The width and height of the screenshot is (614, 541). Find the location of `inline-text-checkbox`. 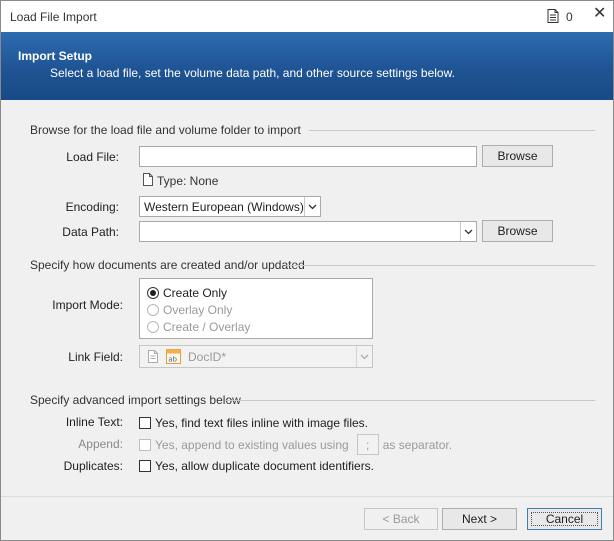

inline-text-checkbox is located at coordinates (145, 422).